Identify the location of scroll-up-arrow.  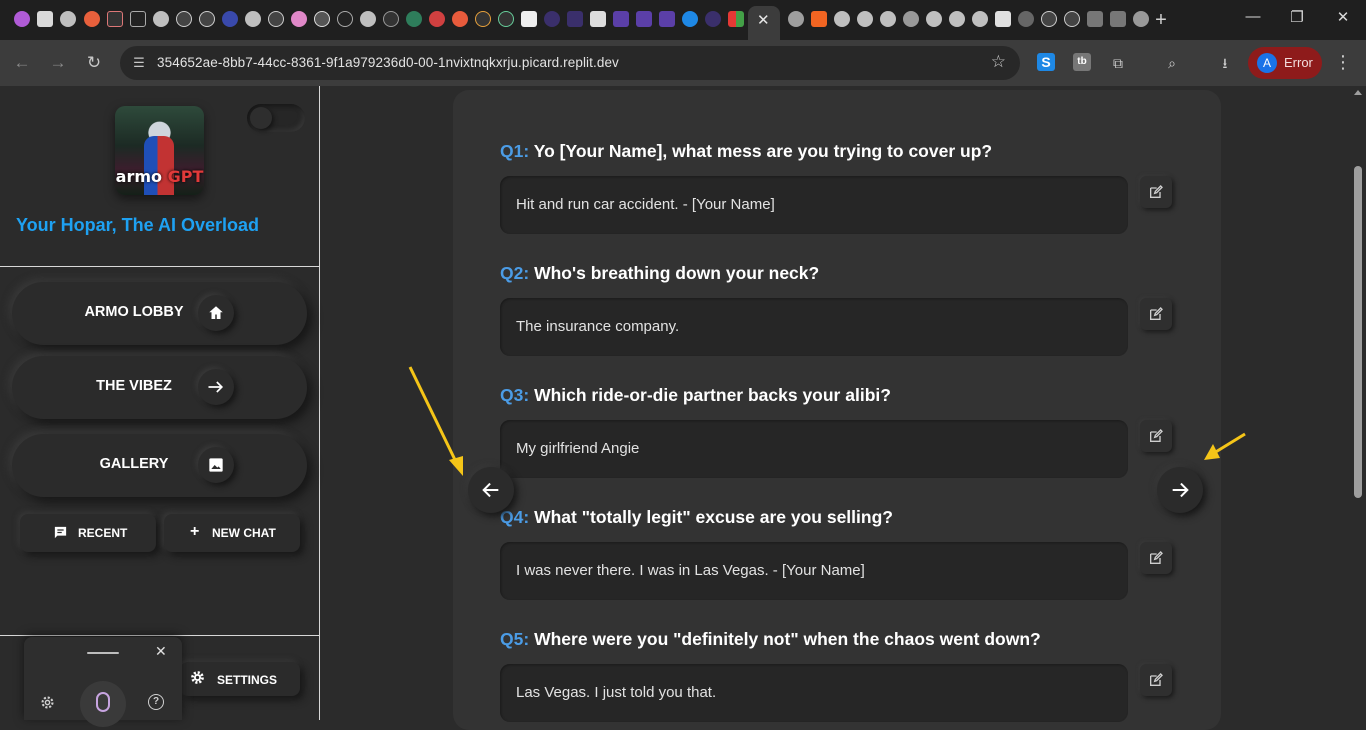
(1358, 92).